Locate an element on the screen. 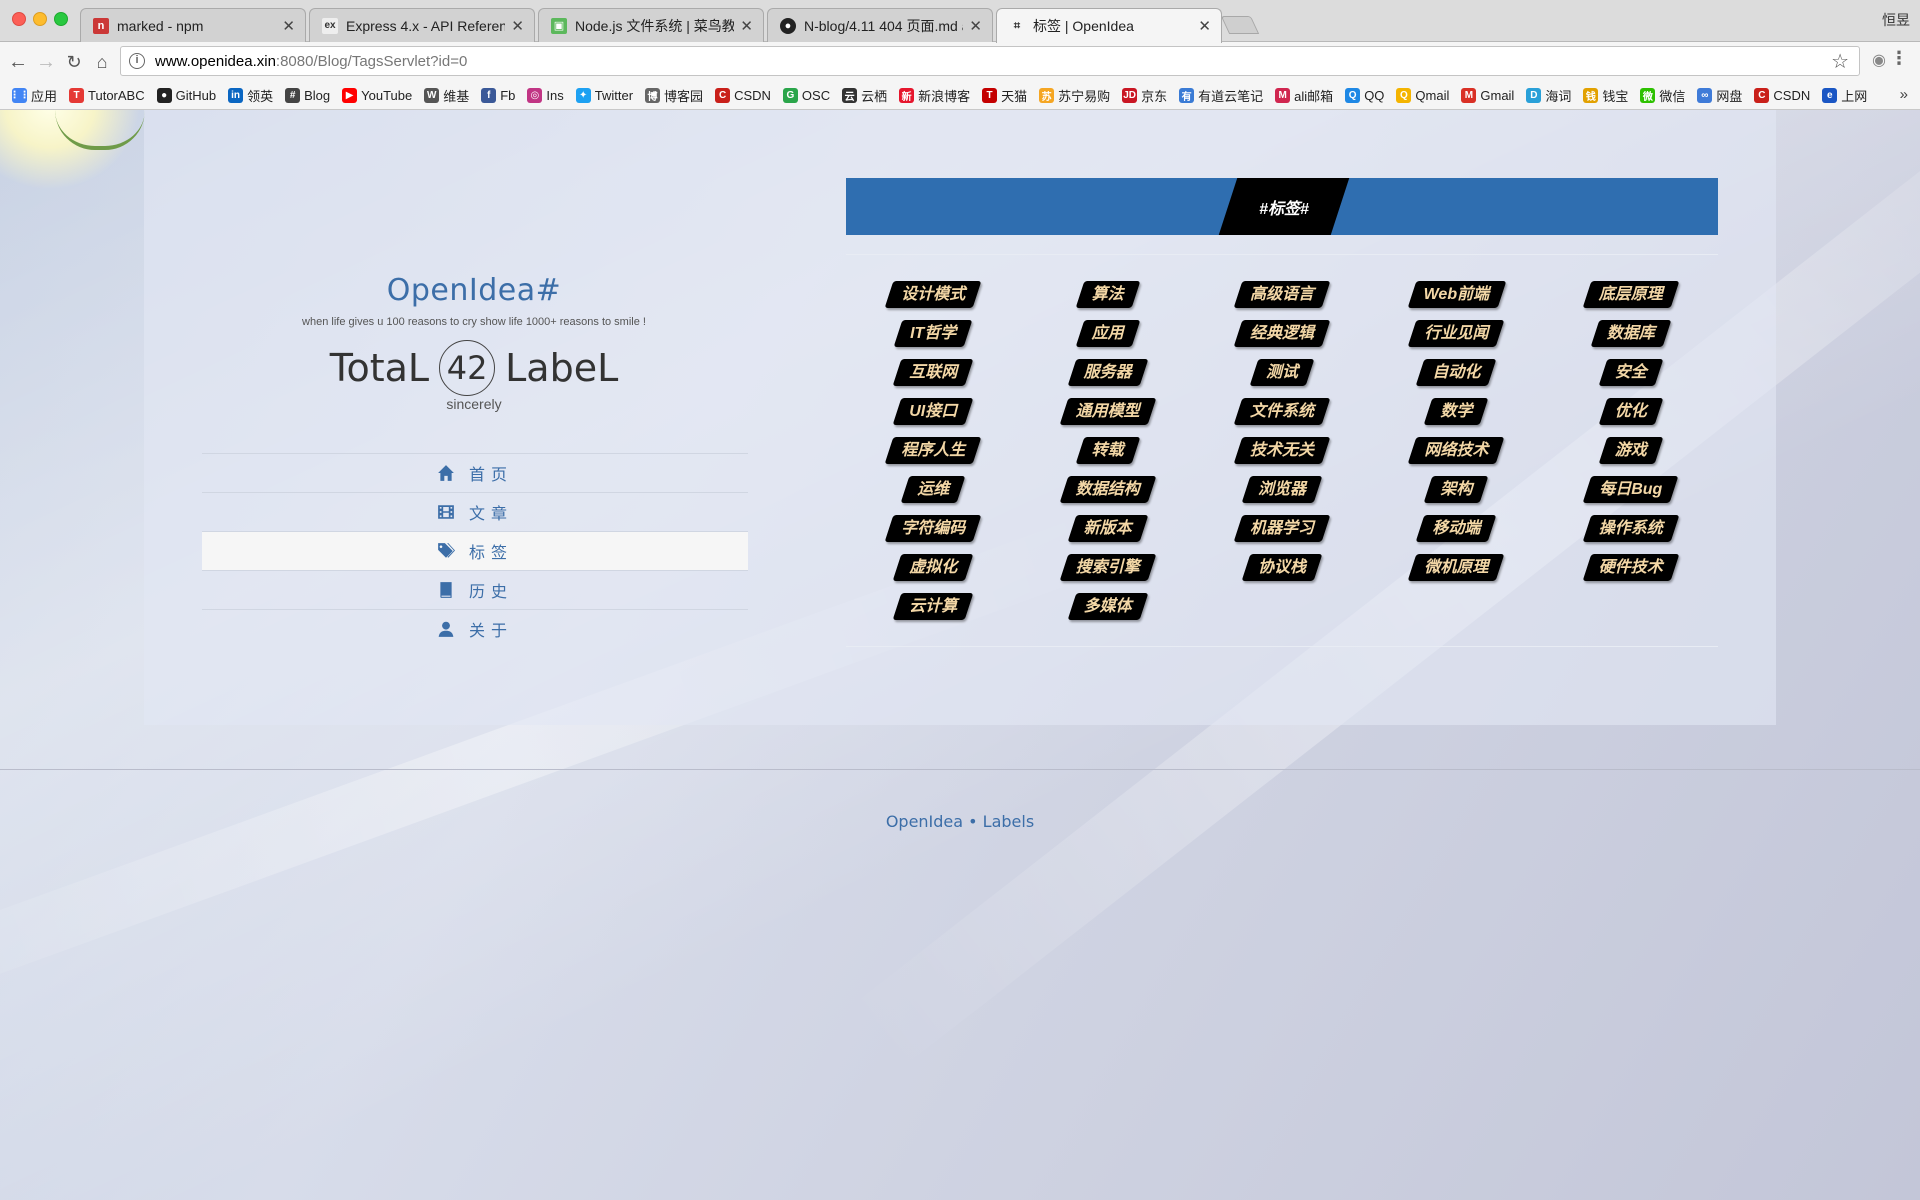 This screenshot has width=1920, height=1200. home-icon: ⌂ is located at coordinates (102, 62).